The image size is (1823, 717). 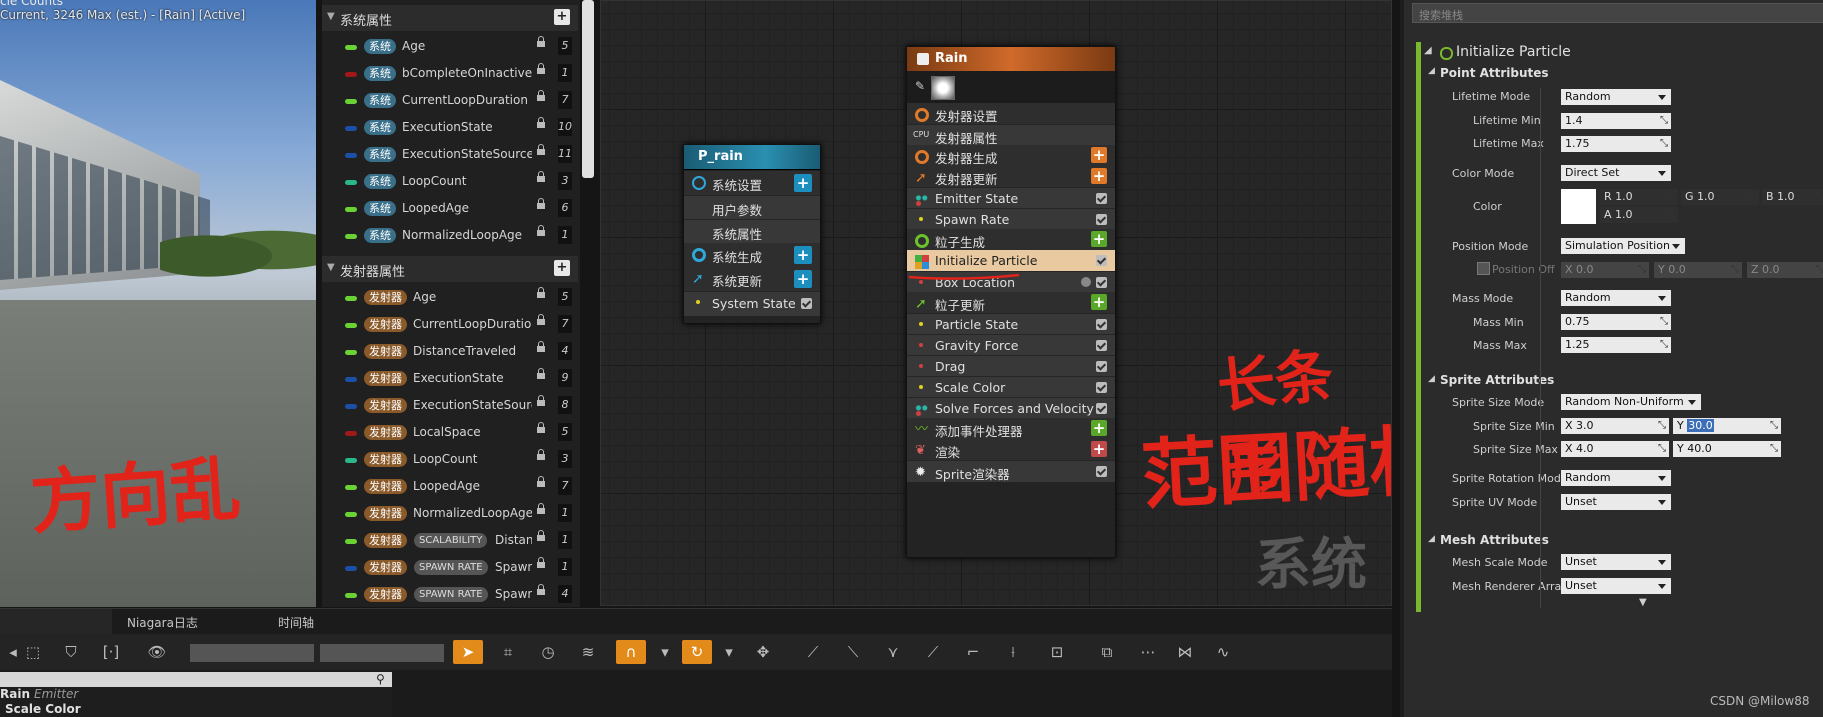 What do you see at coordinates (893, 652) in the screenshot?
I see `tangent-user-icon: ⋎` at bounding box center [893, 652].